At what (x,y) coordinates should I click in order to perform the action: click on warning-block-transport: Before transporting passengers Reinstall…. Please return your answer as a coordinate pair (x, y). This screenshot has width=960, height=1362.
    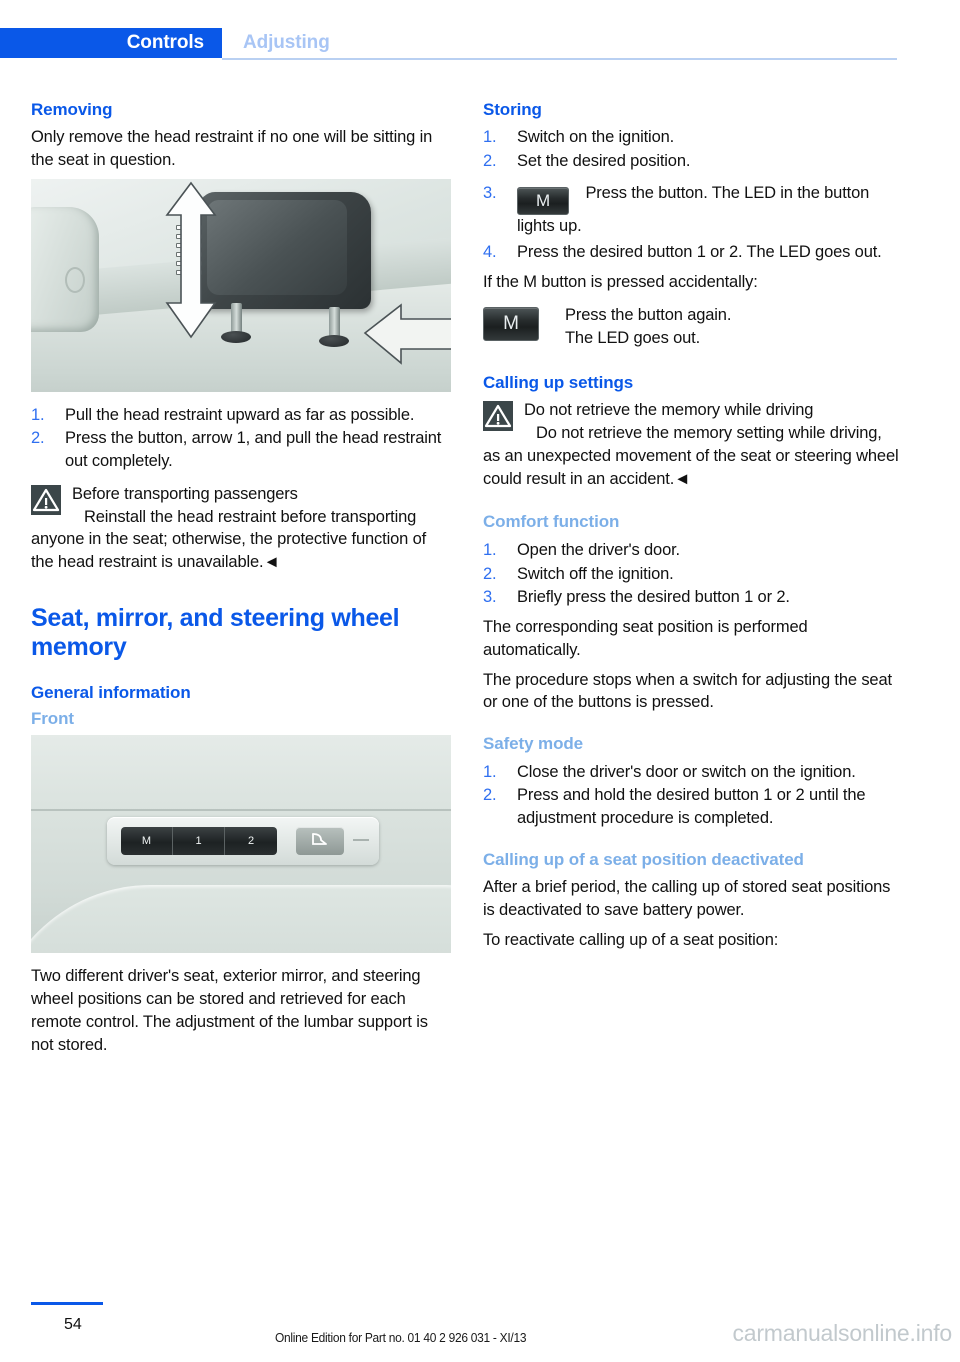
    Looking at the image, I should click on (241, 528).